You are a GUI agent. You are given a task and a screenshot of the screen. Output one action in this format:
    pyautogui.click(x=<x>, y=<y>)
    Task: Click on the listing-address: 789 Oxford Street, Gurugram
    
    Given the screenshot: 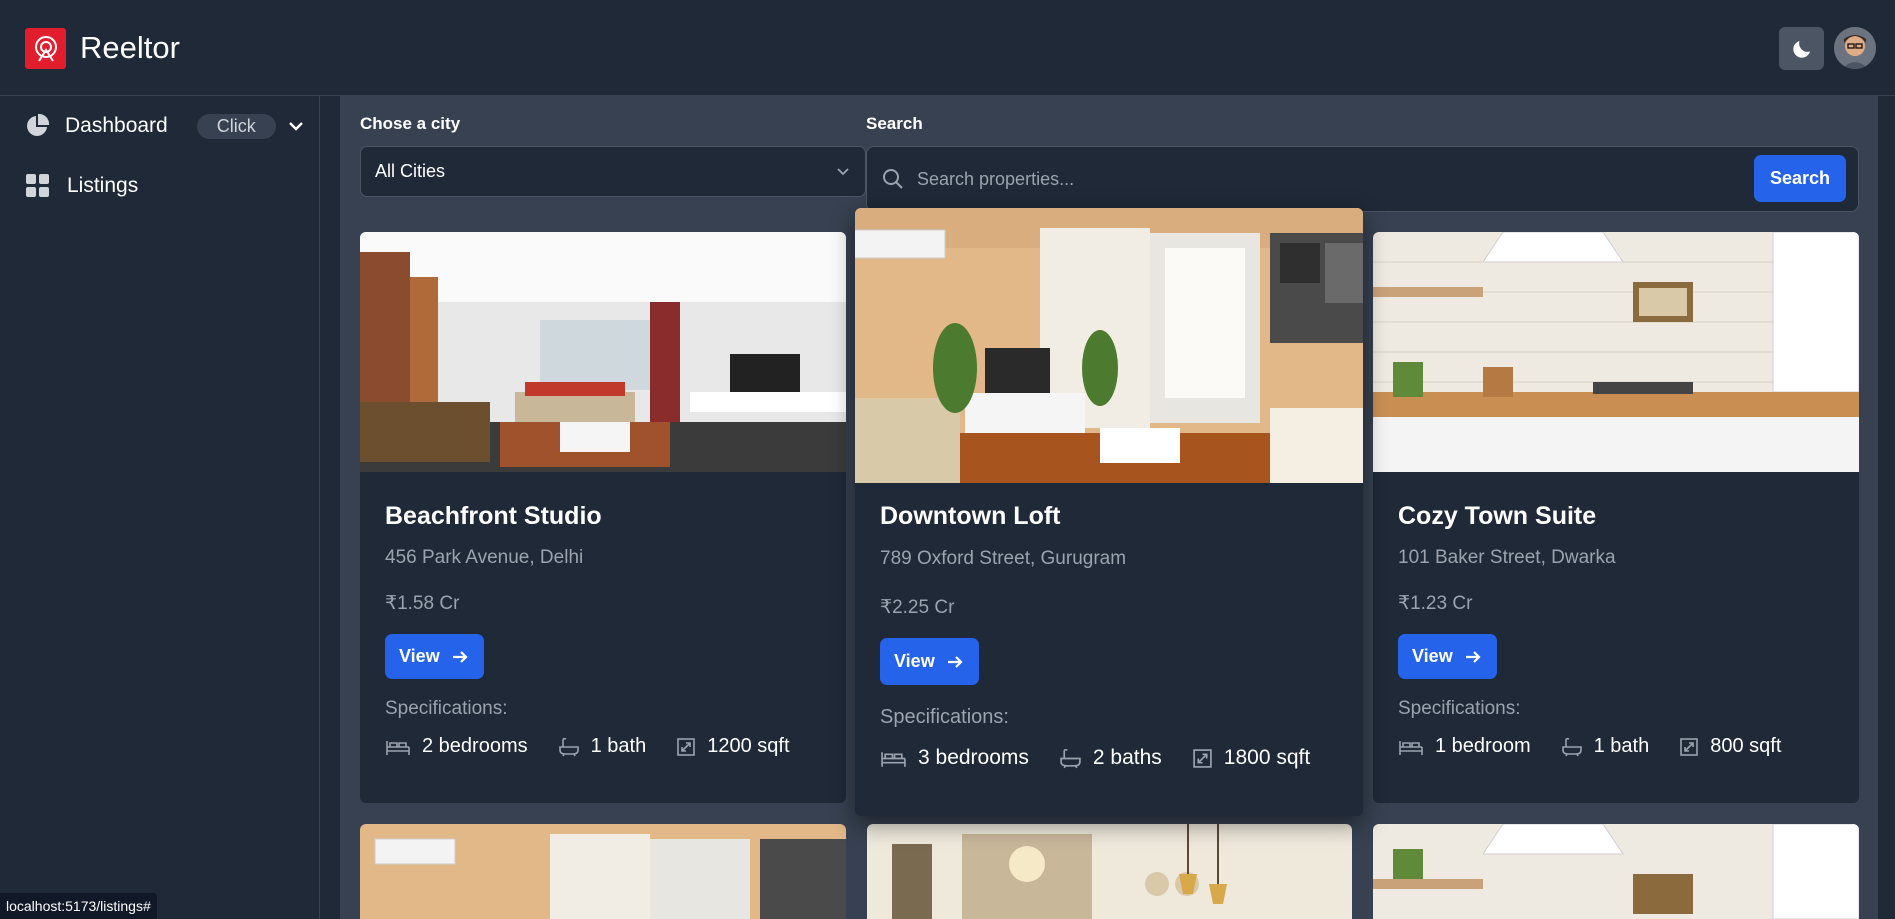 What is the action you would take?
    pyautogui.click(x=1003, y=558)
    